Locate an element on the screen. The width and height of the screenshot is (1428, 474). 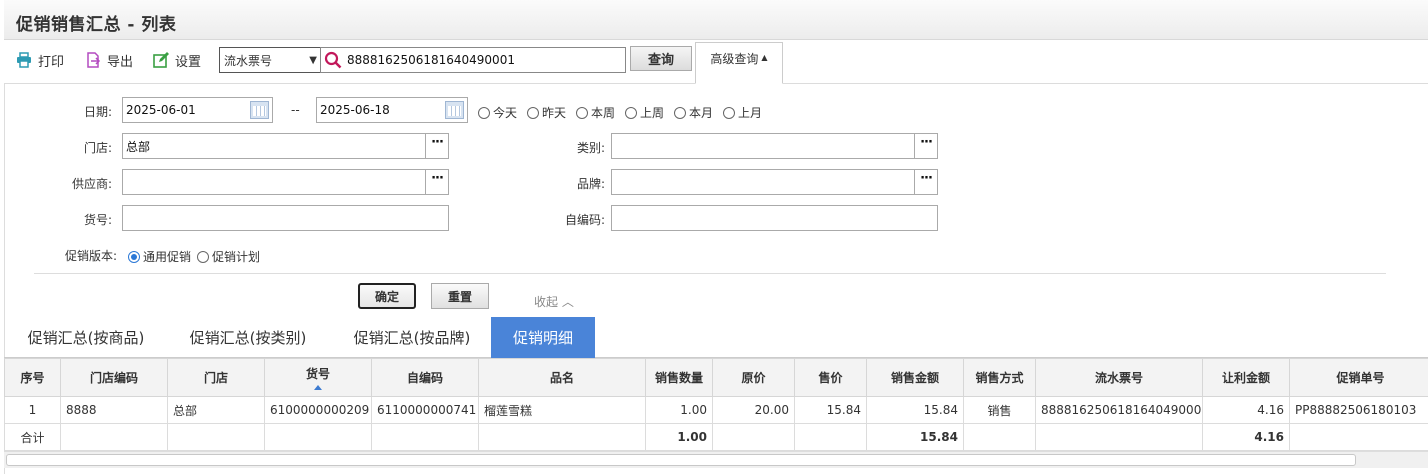
radio-label: 促销计划 is located at coordinates (236, 257).